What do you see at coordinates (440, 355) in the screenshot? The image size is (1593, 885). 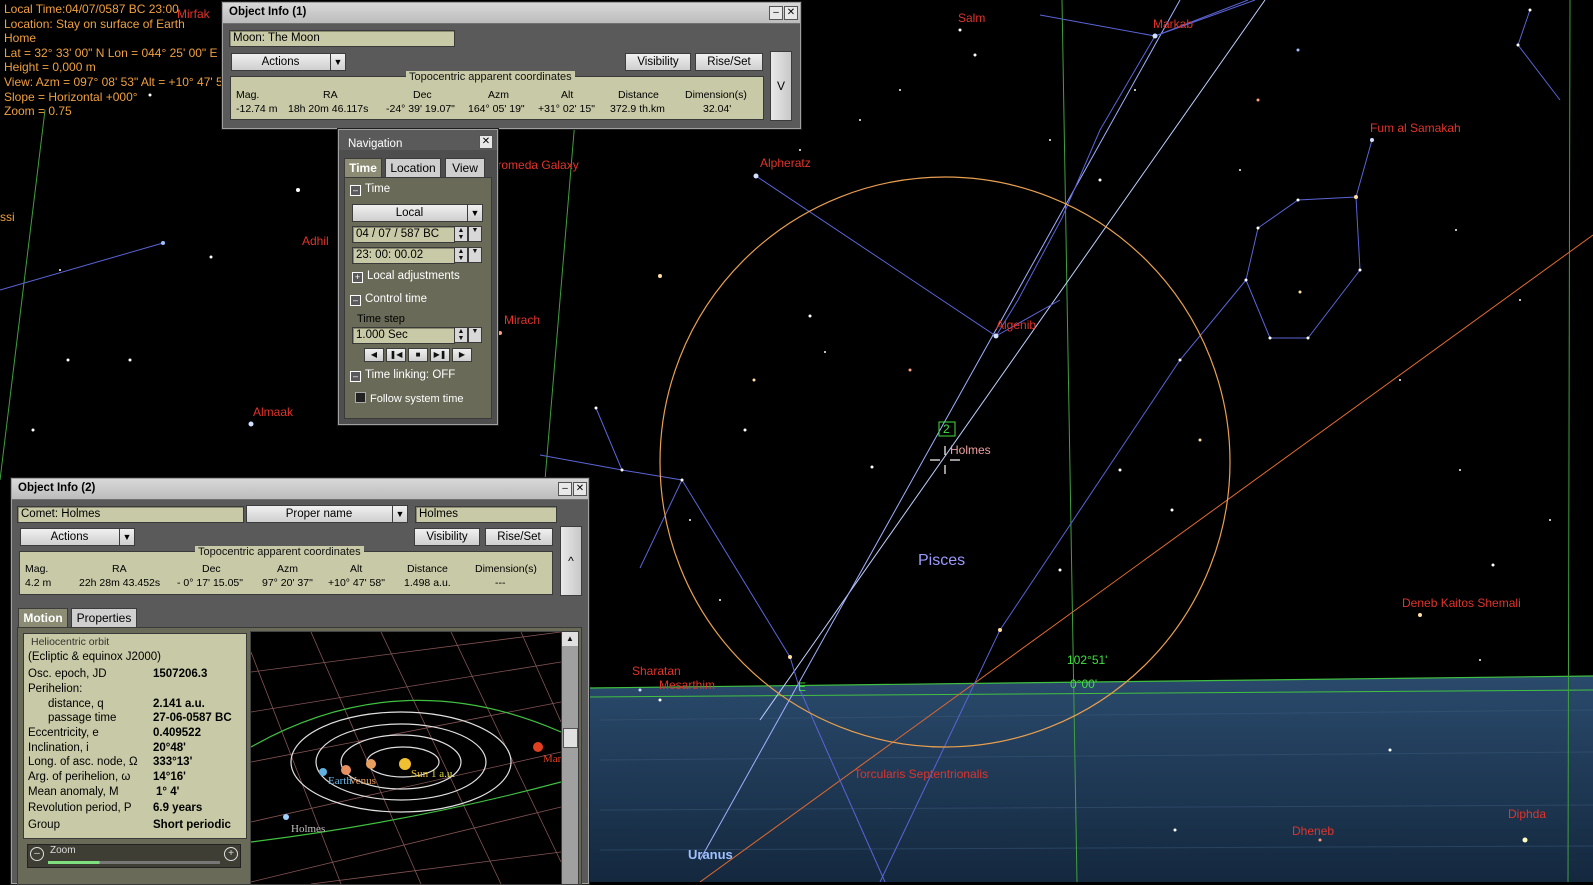 I see `step-forward-icon: ▶❚` at bounding box center [440, 355].